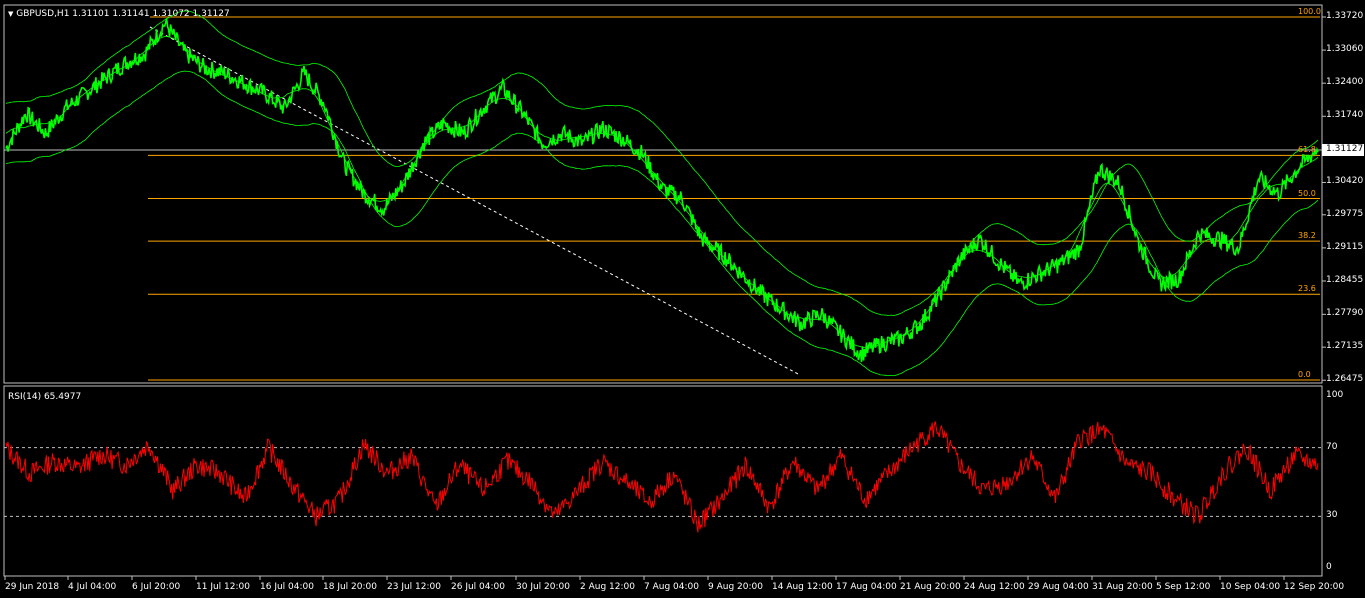  I want to click on price-axis-tick: 1.27790, so click(1345, 313).